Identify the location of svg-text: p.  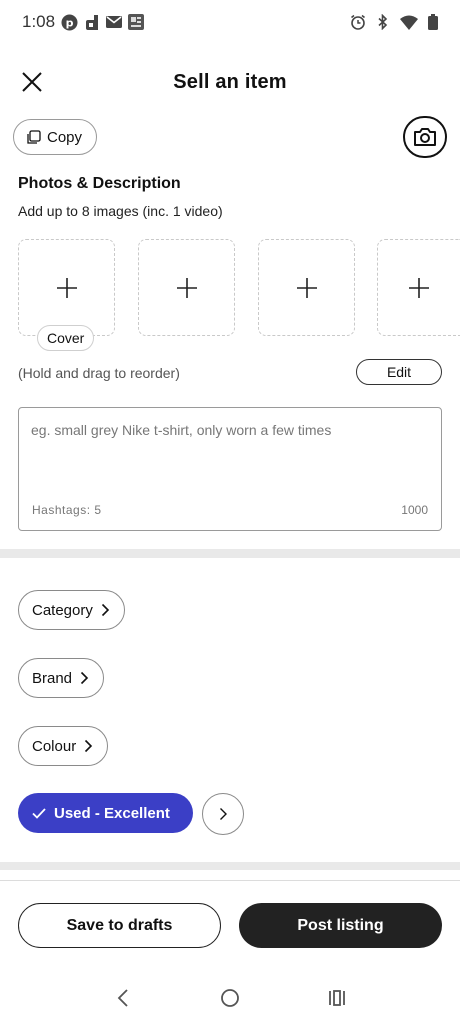
(70, 22).